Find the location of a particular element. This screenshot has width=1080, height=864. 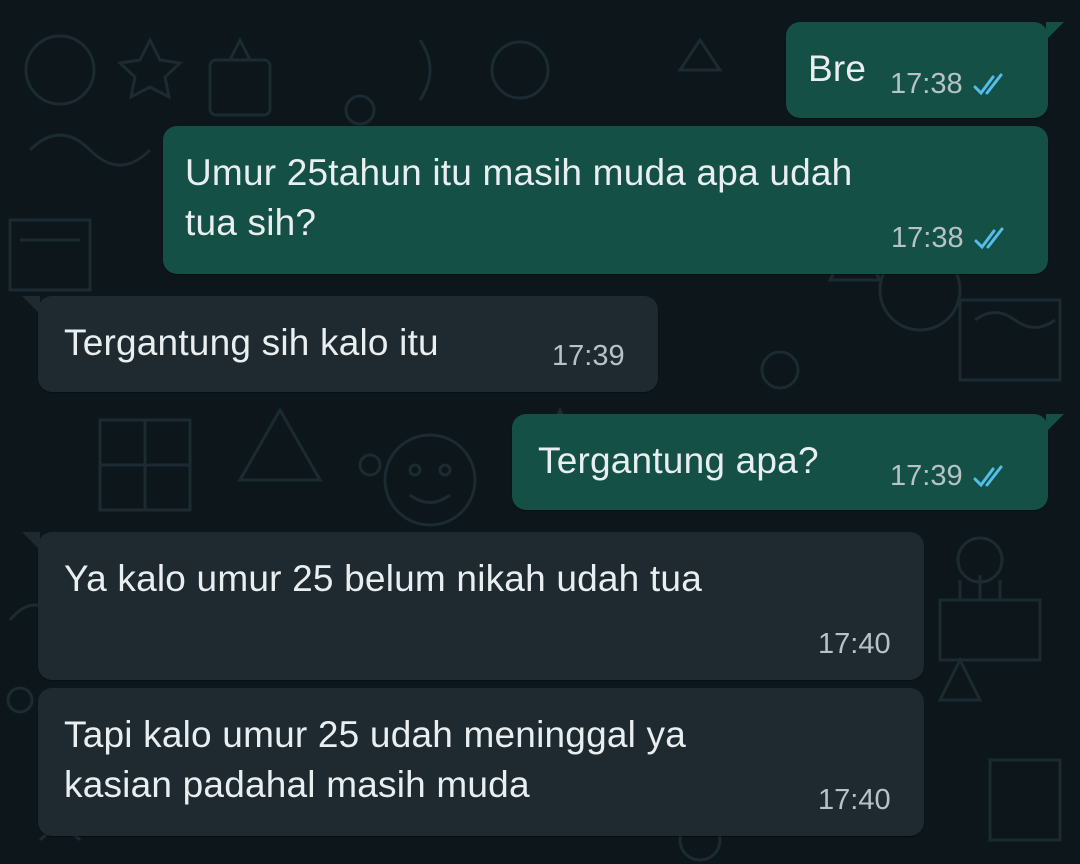

message-text: Ya kalo umur 25 belum nikah udah tua is located at coordinates (383, 578).